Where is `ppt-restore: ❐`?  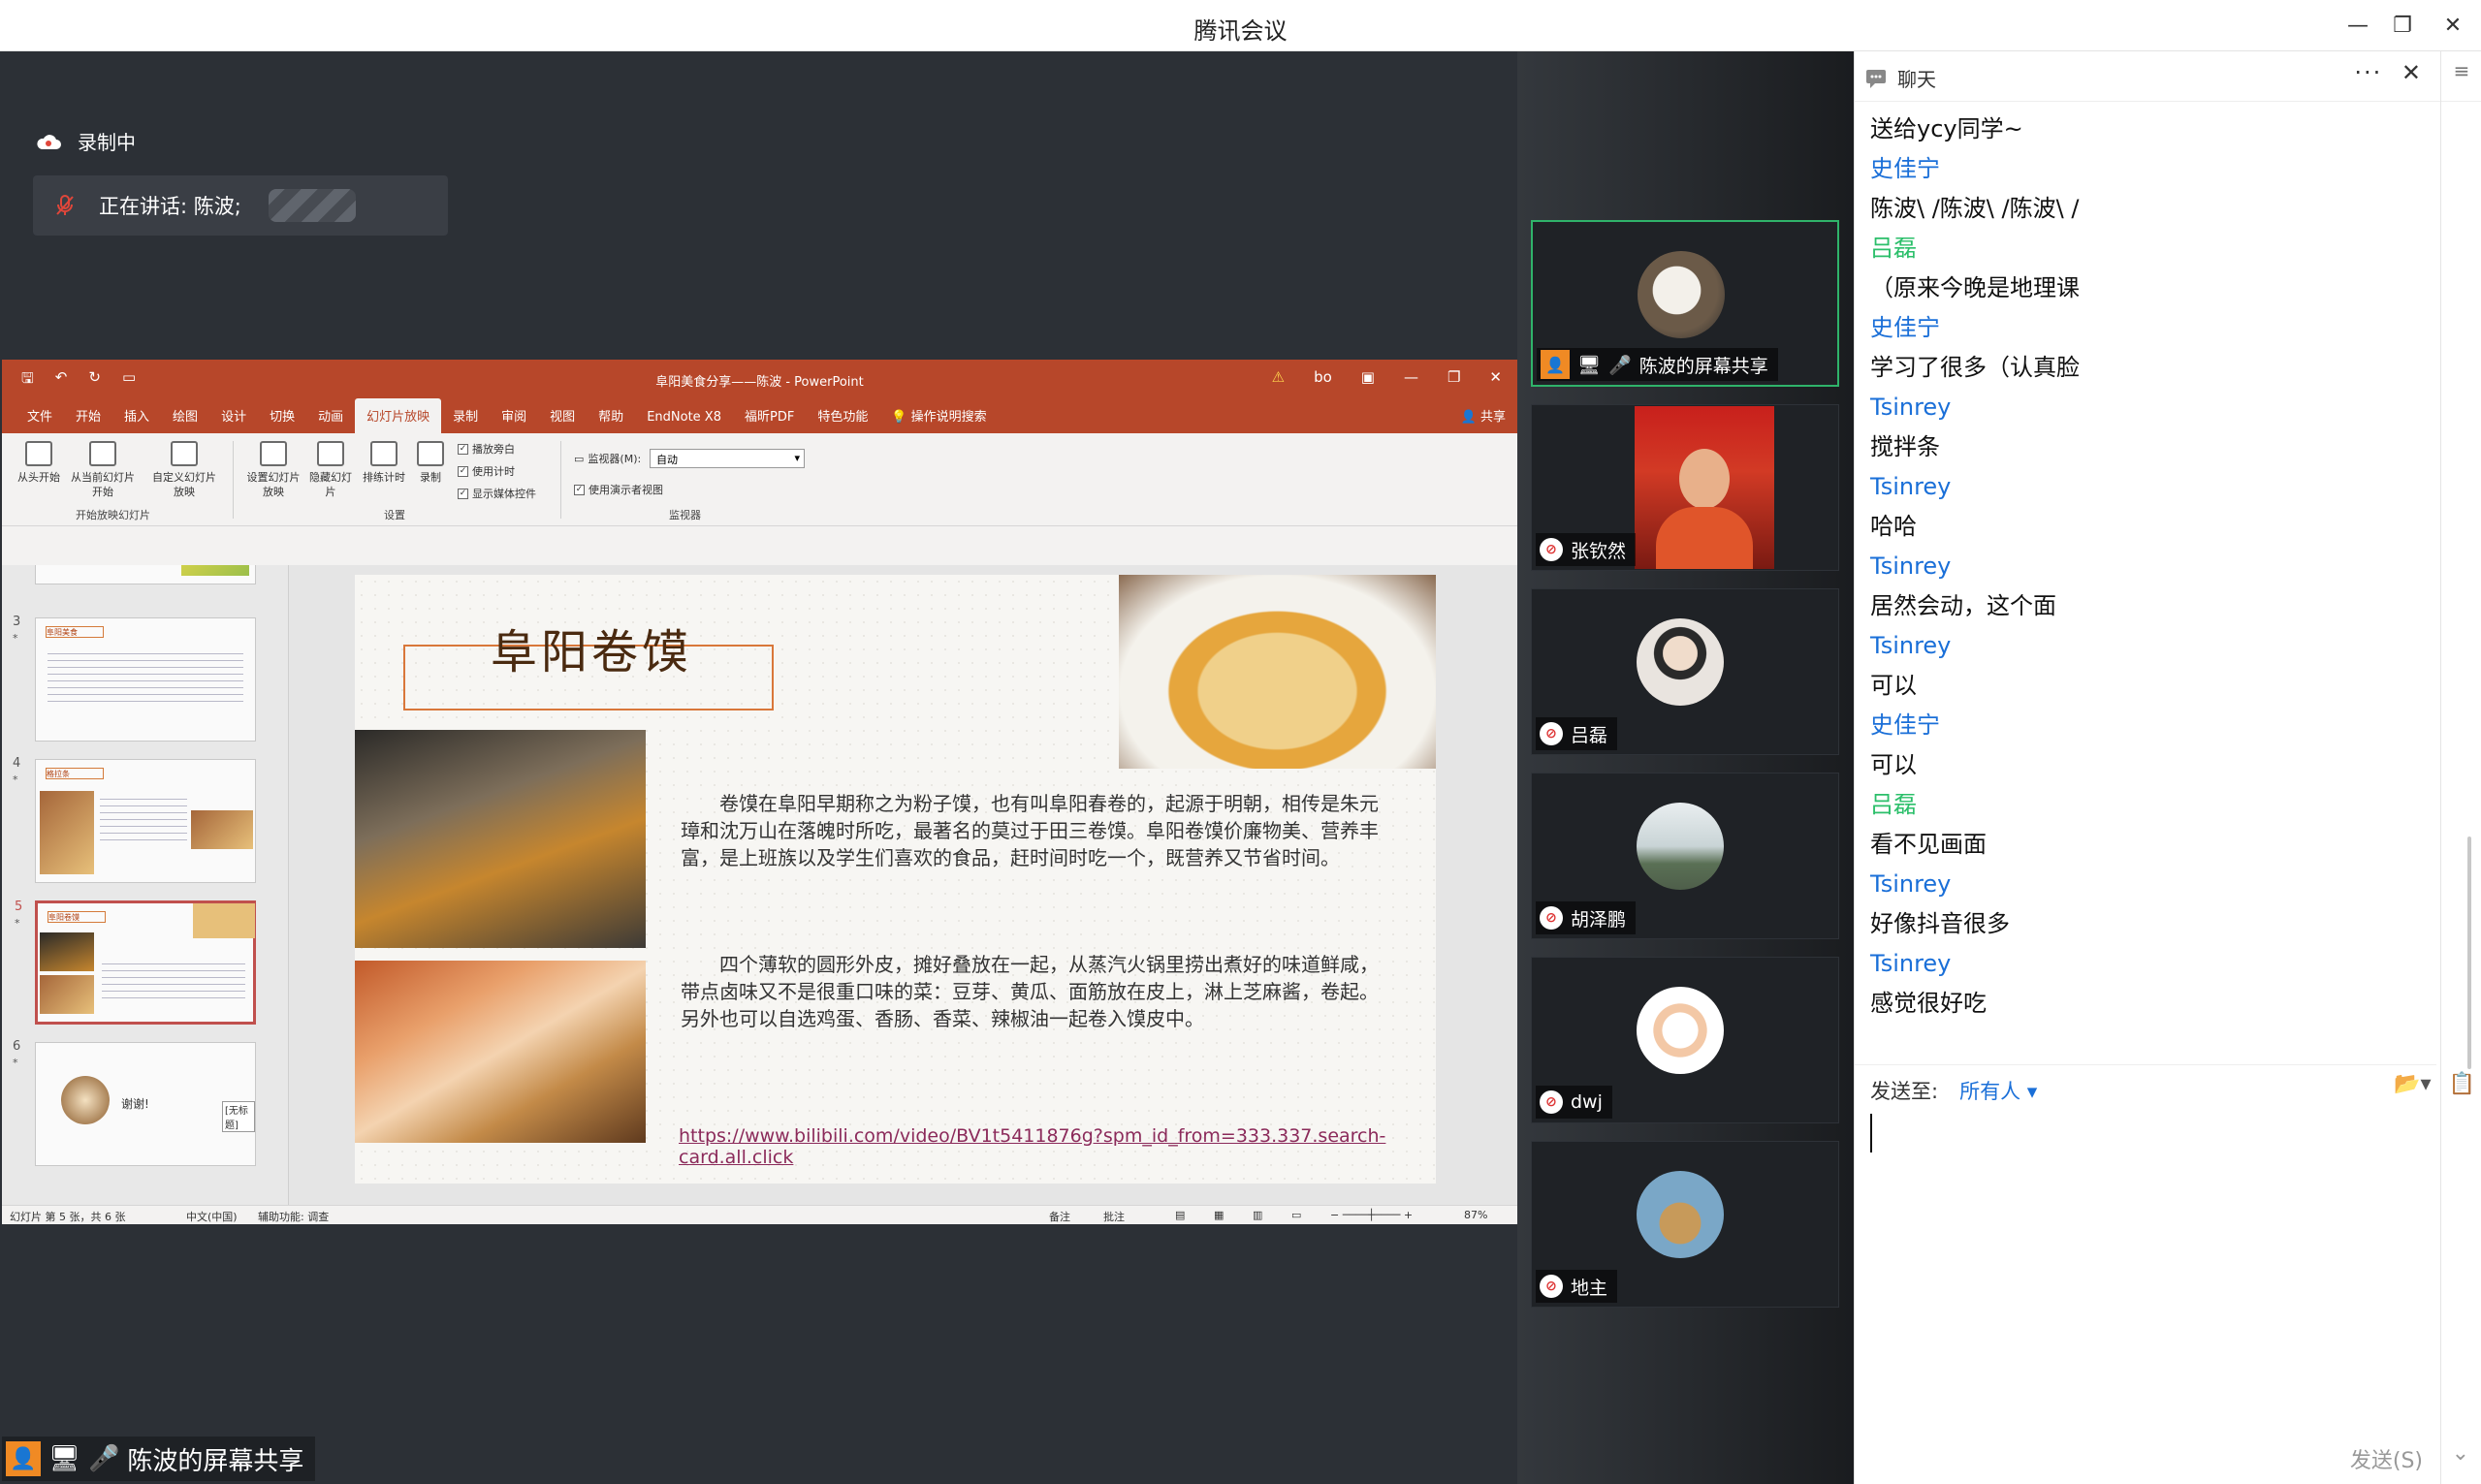
ppt-restore: ❐ is located at coordinates (1454, 377).